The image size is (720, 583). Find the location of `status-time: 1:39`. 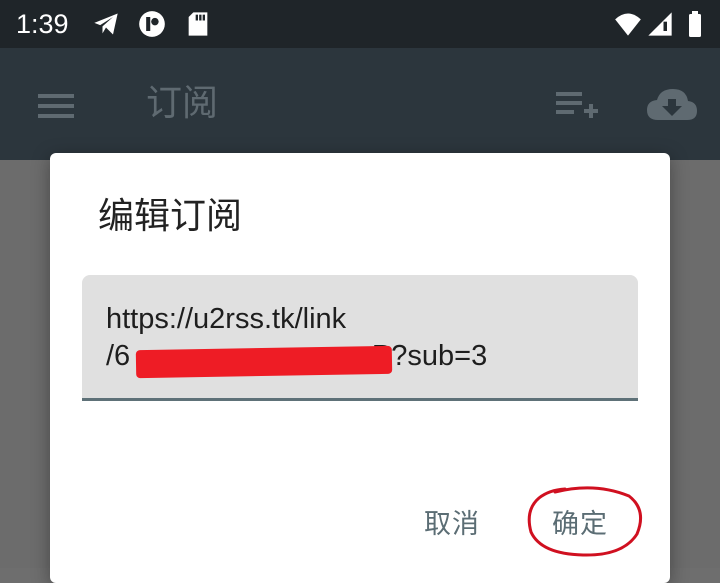

status-time: 1:39 is located at coordinates (42, 24).